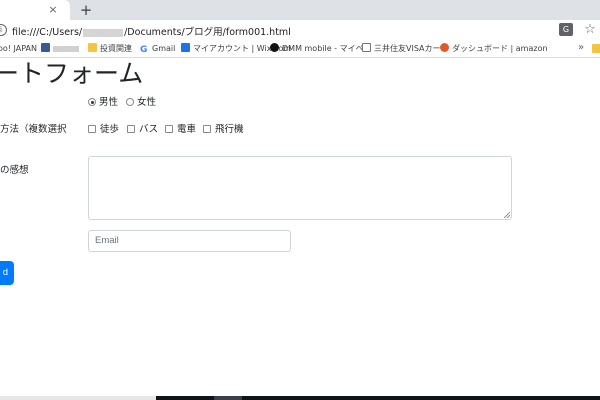 This screenshot has height=400, width=600. Describe the element at coordinates (507, 215) in the screenshot. I see `resize-grip-icon` at that location.